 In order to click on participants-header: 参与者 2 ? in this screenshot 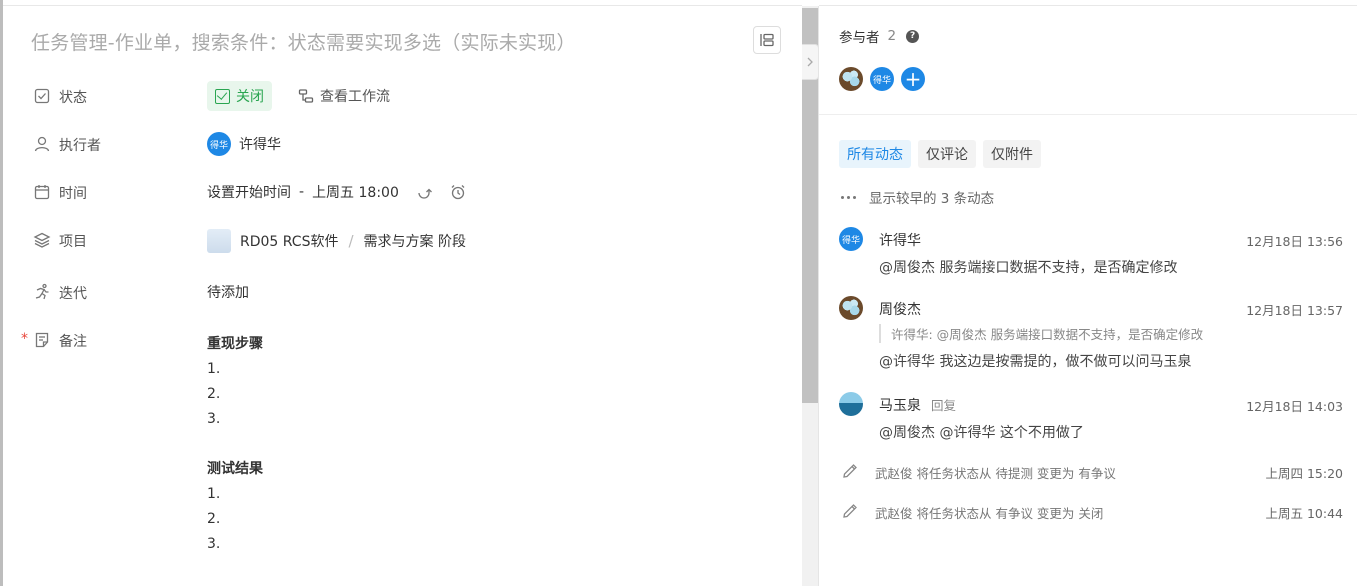, I will do `click(879, 36)`.